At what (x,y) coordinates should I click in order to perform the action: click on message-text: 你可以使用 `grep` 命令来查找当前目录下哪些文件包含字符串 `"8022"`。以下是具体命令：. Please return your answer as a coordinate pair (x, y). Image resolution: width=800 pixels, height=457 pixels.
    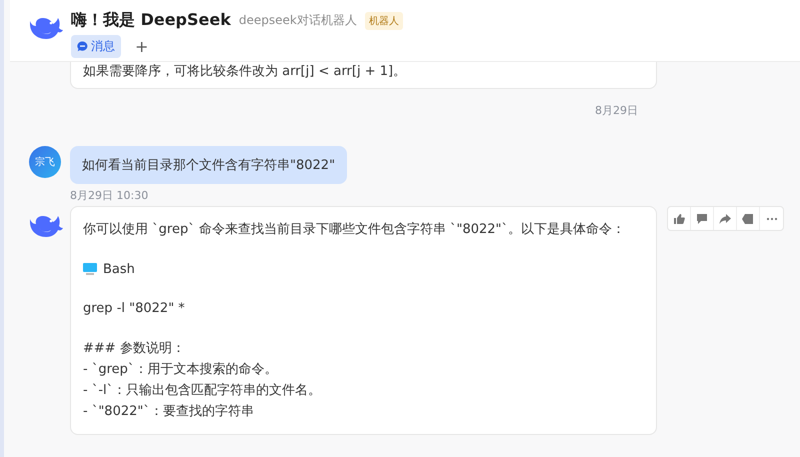
    Looking at the image, I should click on (354, 230).